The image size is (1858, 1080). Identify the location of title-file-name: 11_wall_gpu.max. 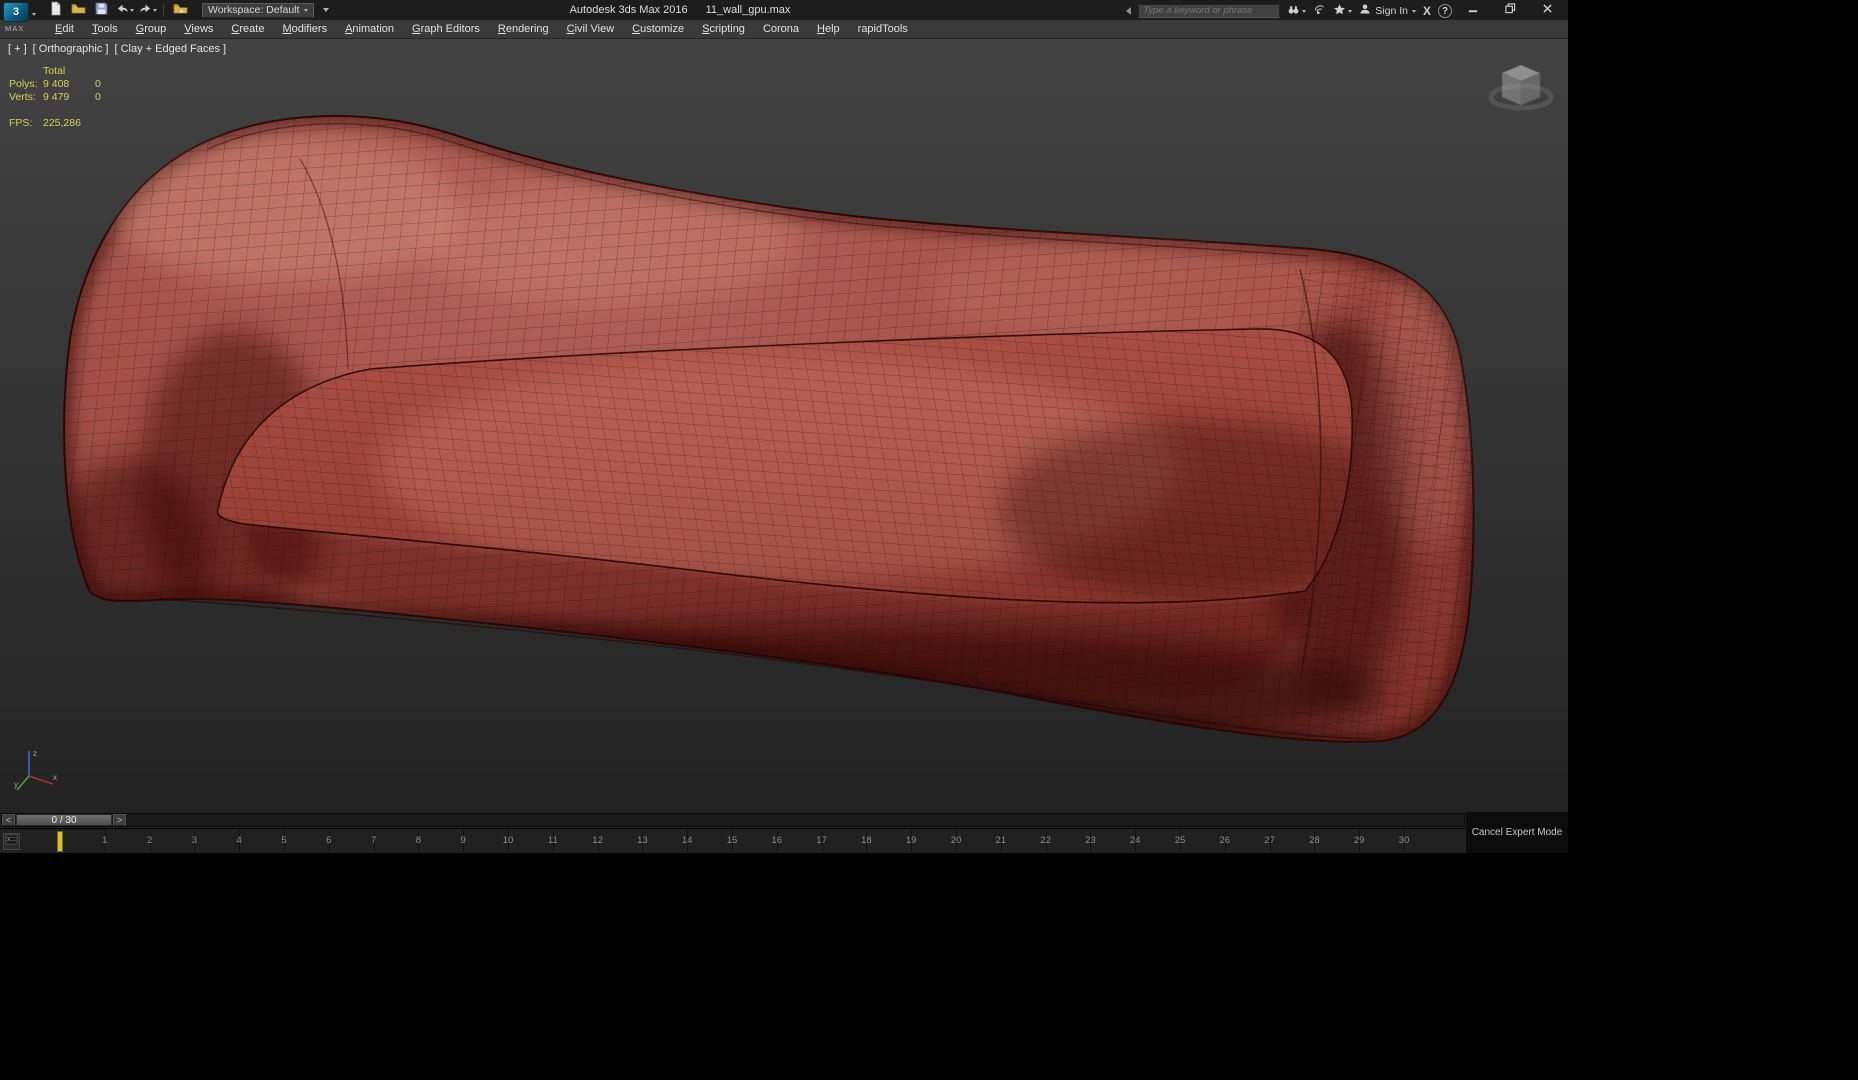
(748, 10).